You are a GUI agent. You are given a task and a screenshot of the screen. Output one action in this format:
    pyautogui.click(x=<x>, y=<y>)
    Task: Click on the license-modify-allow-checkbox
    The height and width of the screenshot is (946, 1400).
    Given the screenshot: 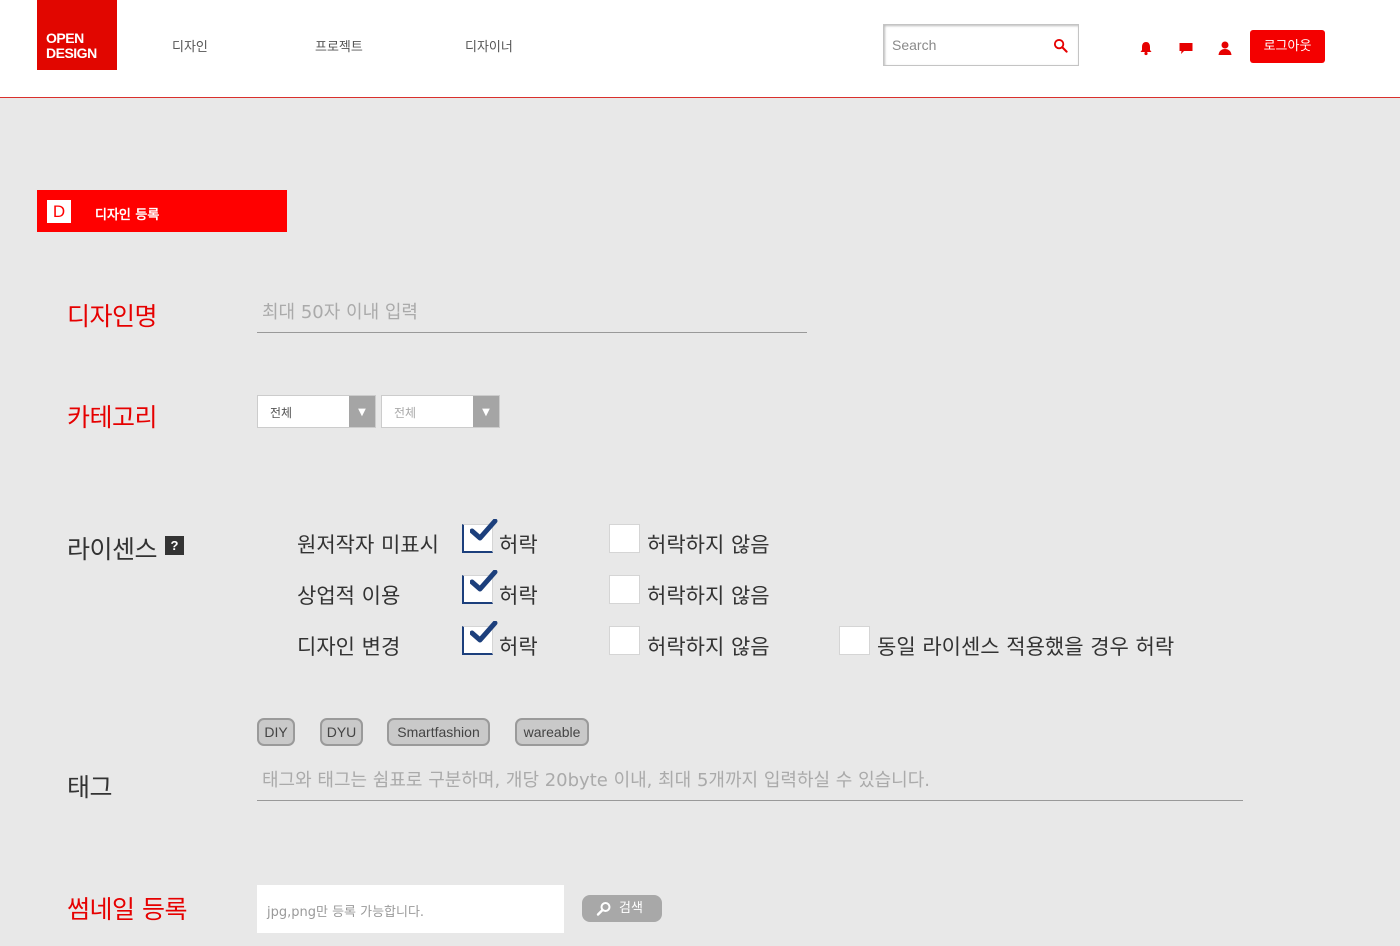 What is the action you would take?
    pyautogui.click(x=480, y=638)
    